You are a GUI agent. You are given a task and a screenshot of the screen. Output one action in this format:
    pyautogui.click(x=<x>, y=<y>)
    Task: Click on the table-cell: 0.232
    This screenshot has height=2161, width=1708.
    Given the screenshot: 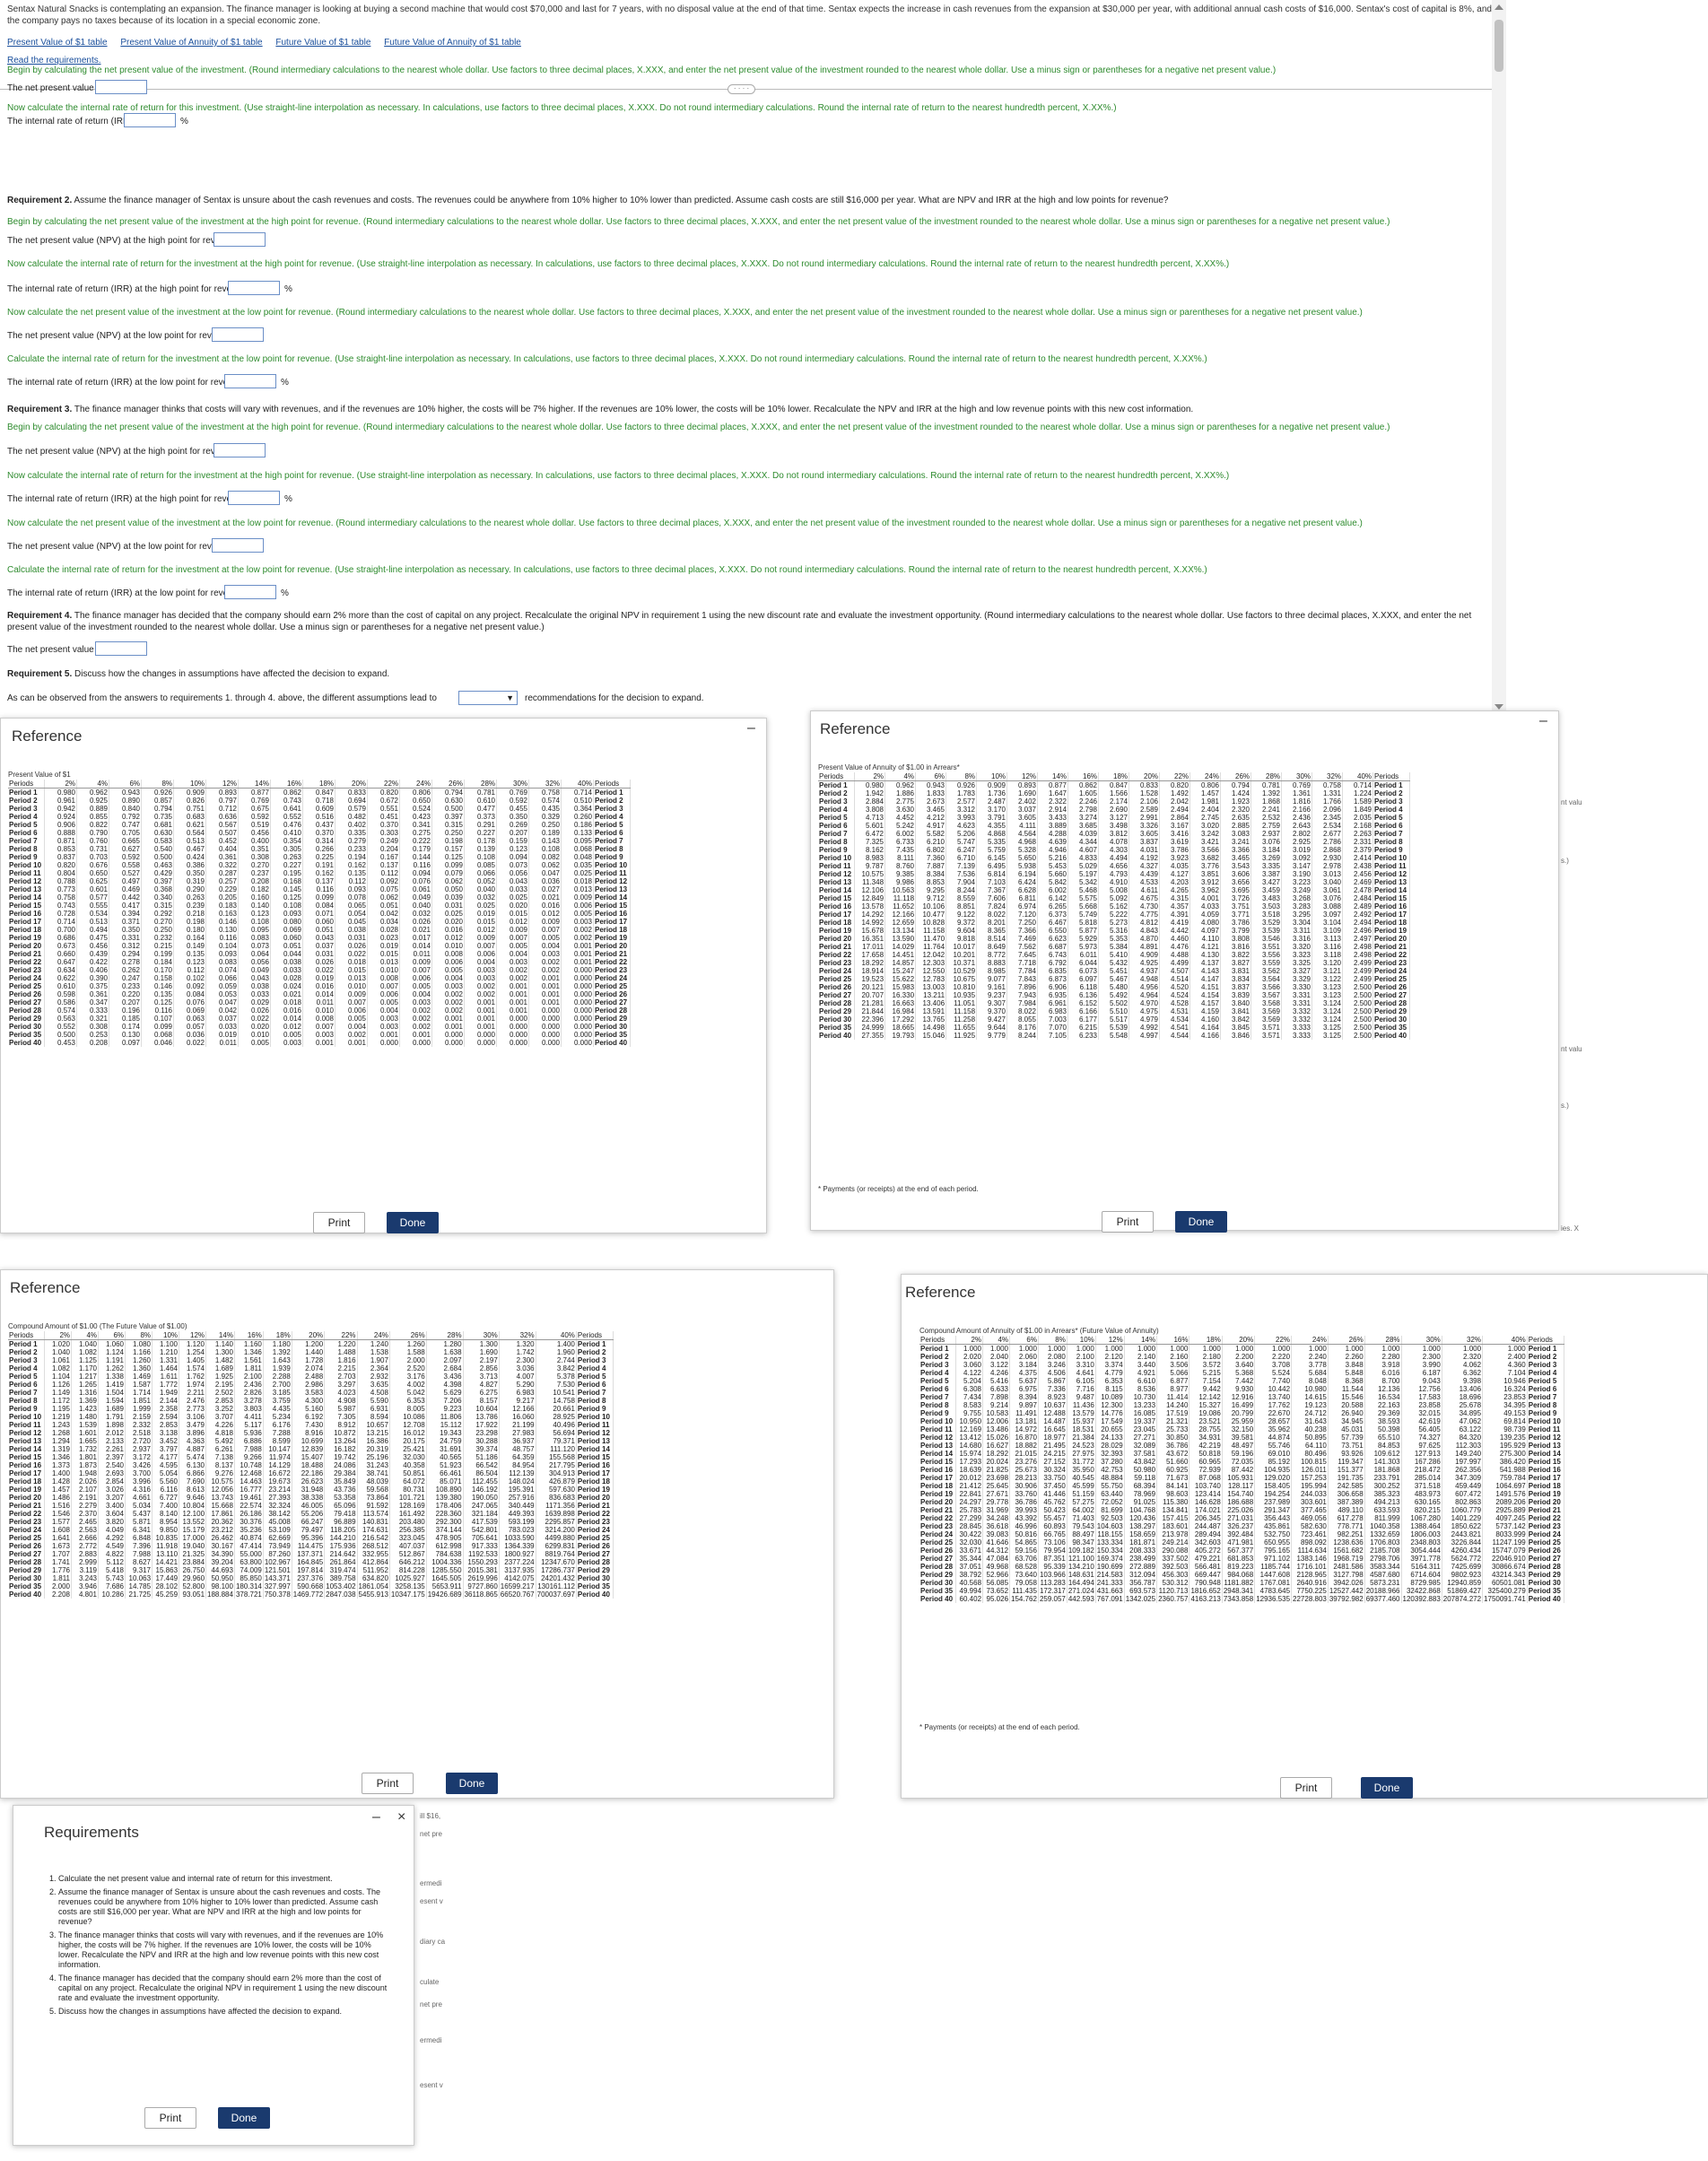 What is the action you would take?
    pyautogui.click(x=158, y=938)
    